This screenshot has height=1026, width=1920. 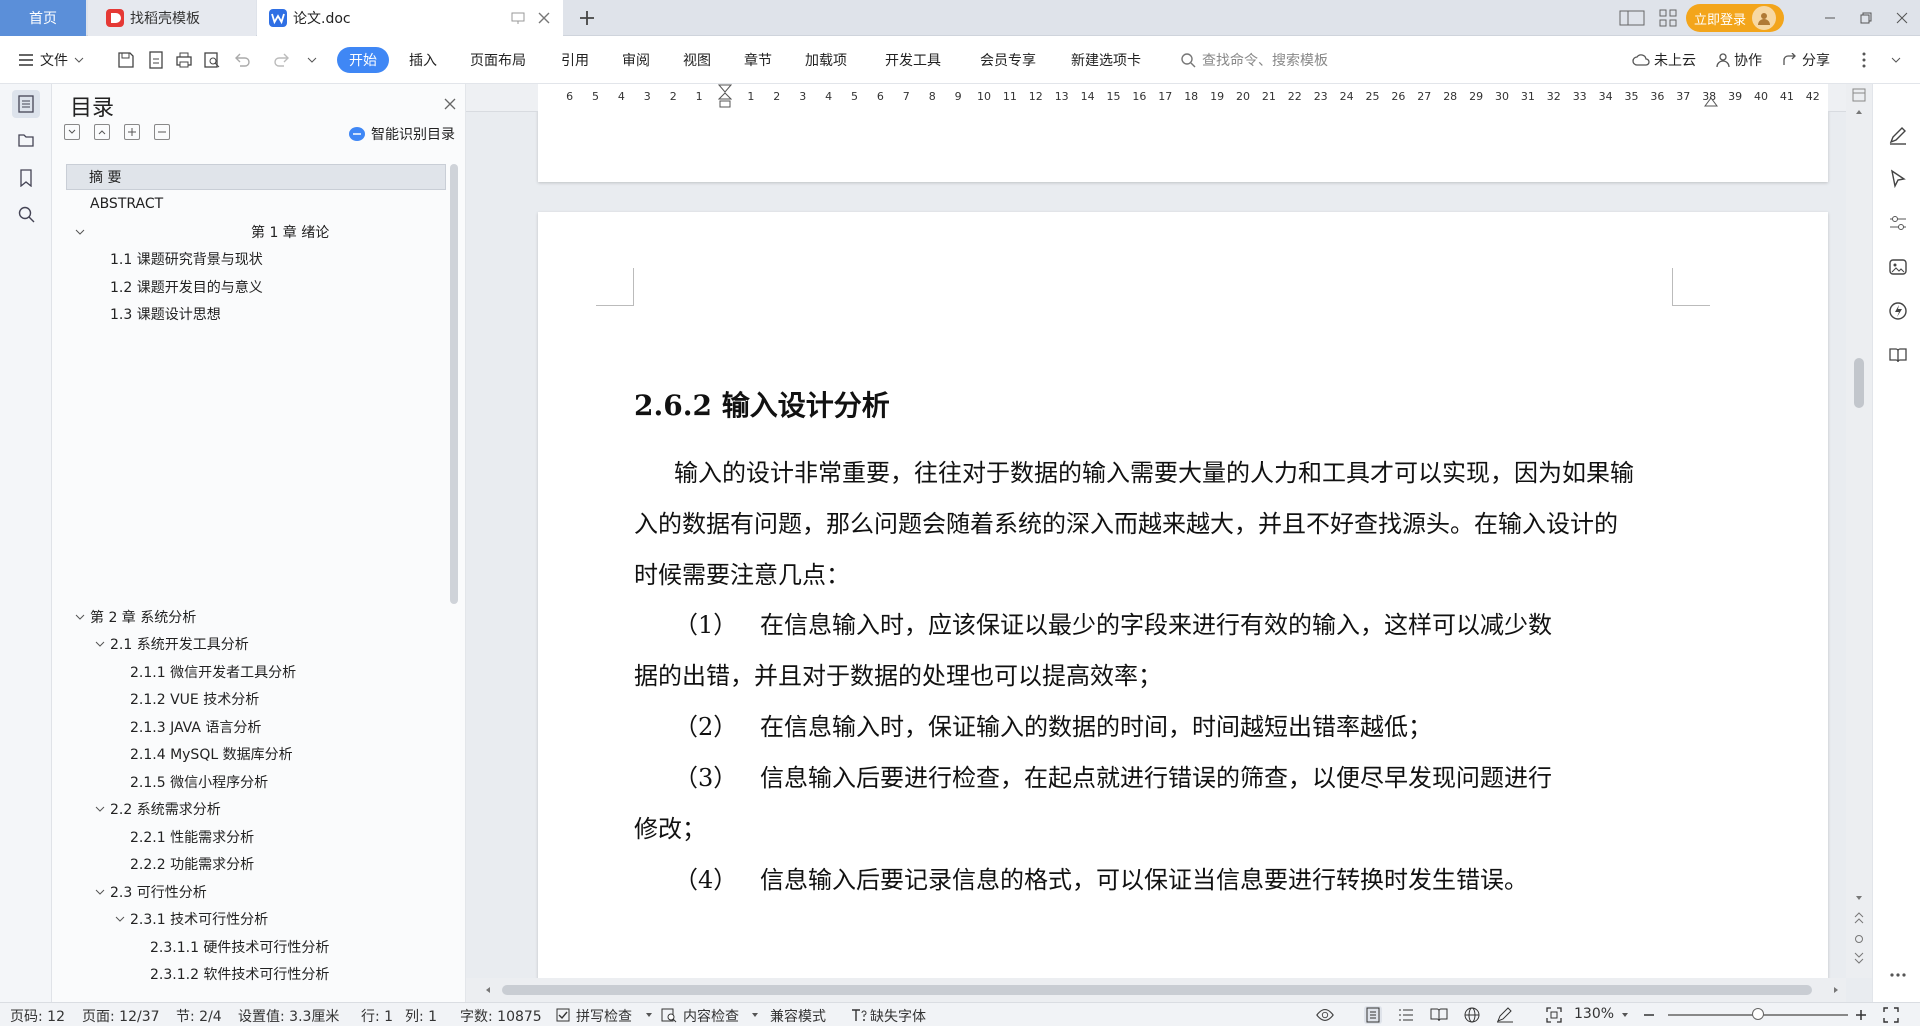 What do you see at coordinates (212, 60) in the screenshot?
I see `print-preview-icon` at bounding box center [212, 60].